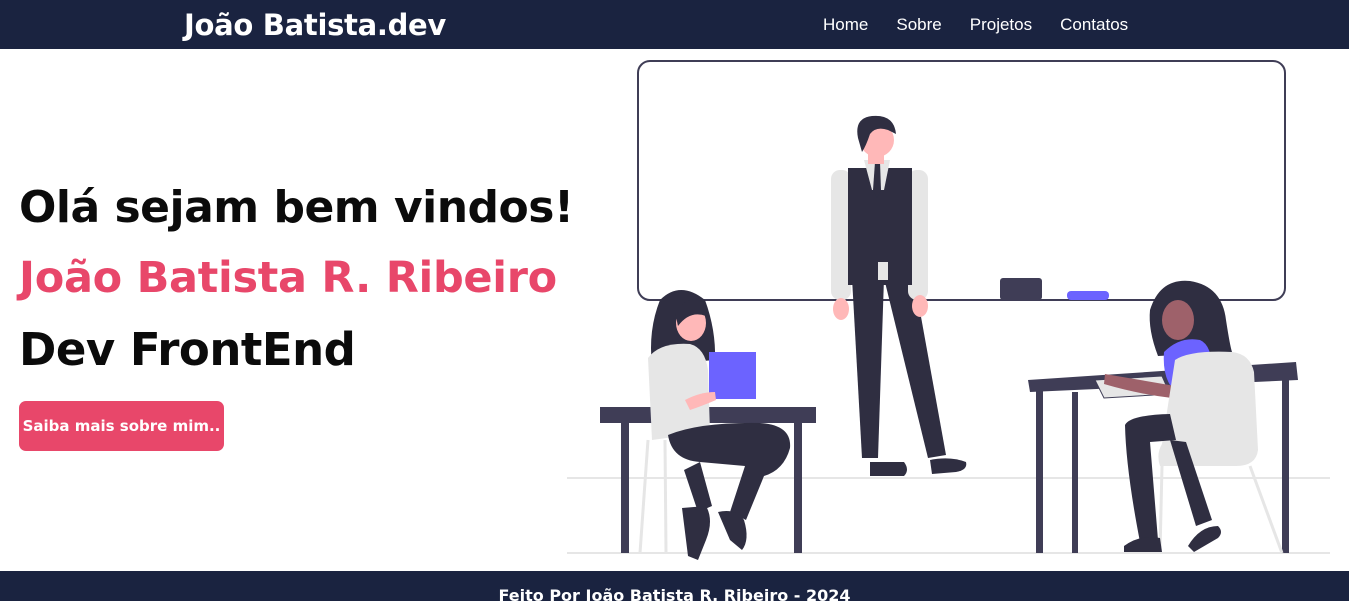 The image size is (1349, 601). I want to click on nav-item-contatos: Contatos, so click(1094, 25).